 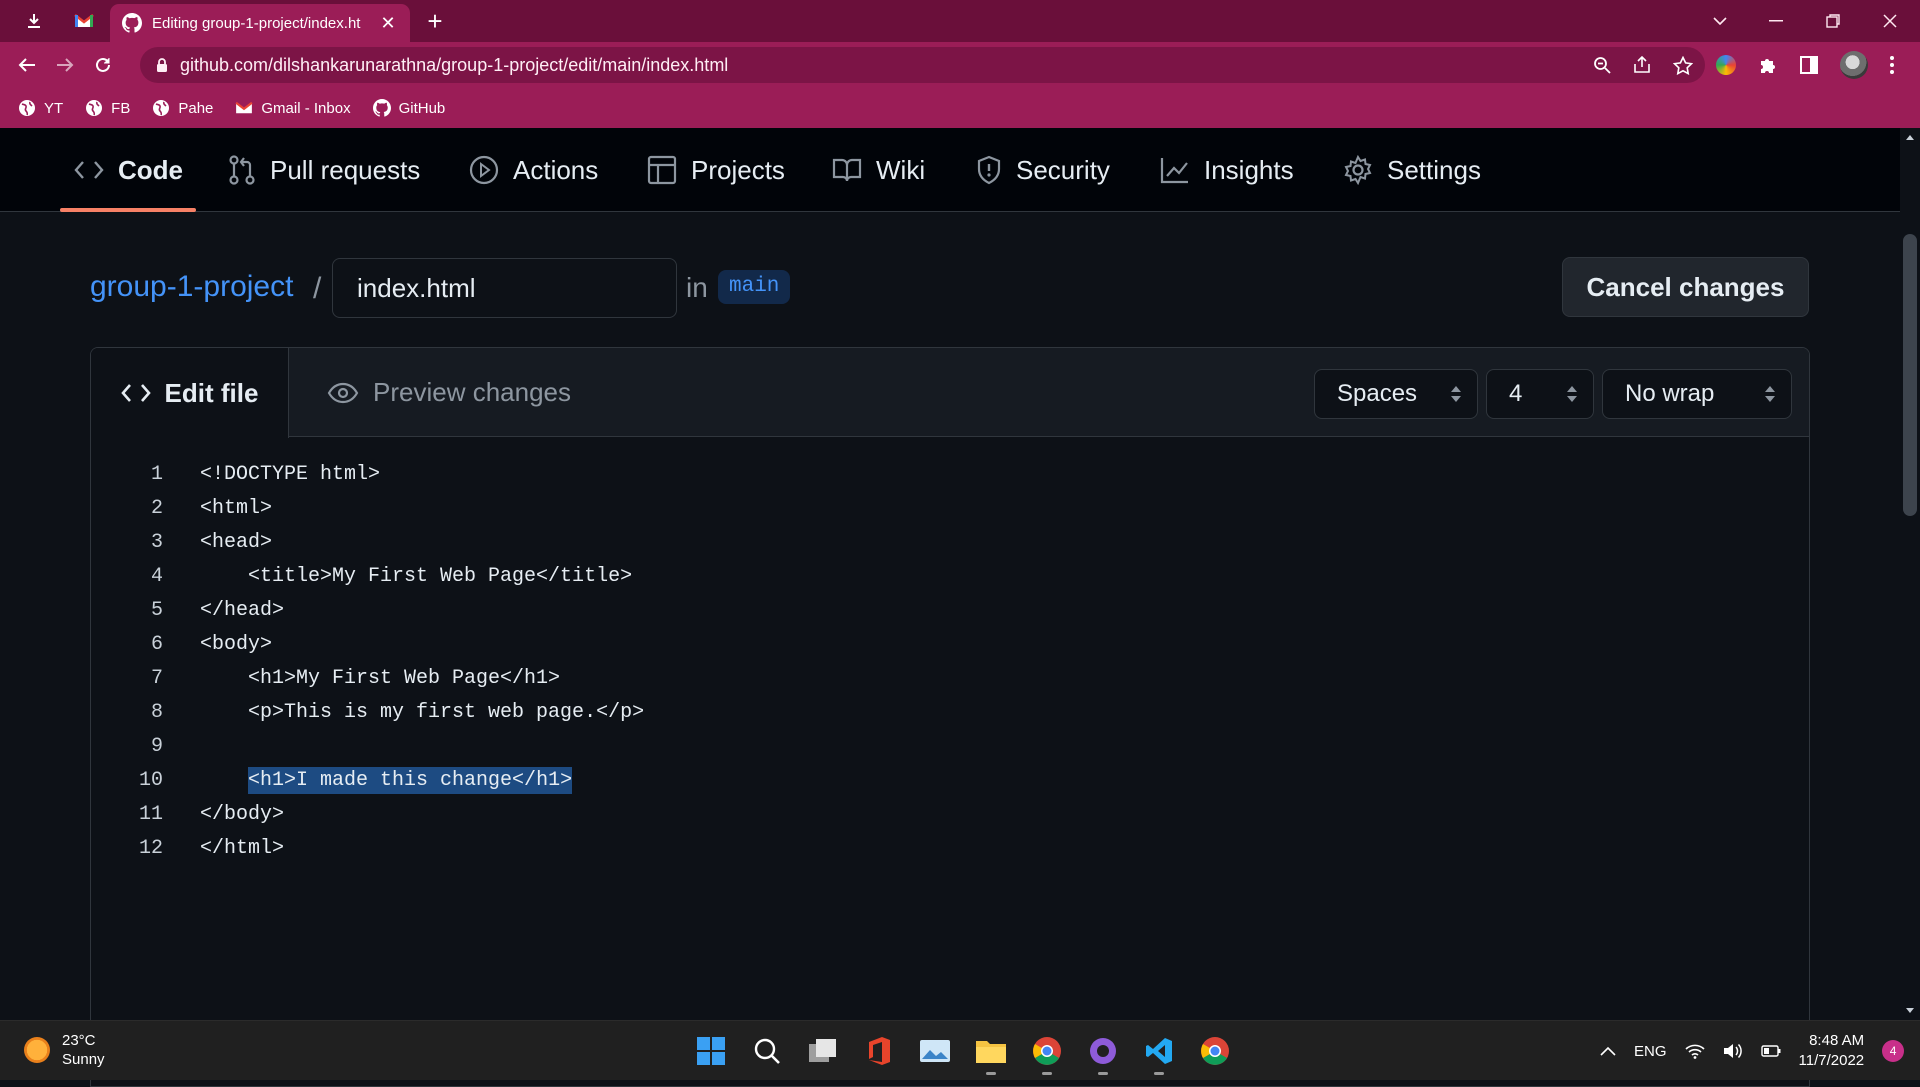 I want to click on tab-label: Actions, so click(x=556, y=169).